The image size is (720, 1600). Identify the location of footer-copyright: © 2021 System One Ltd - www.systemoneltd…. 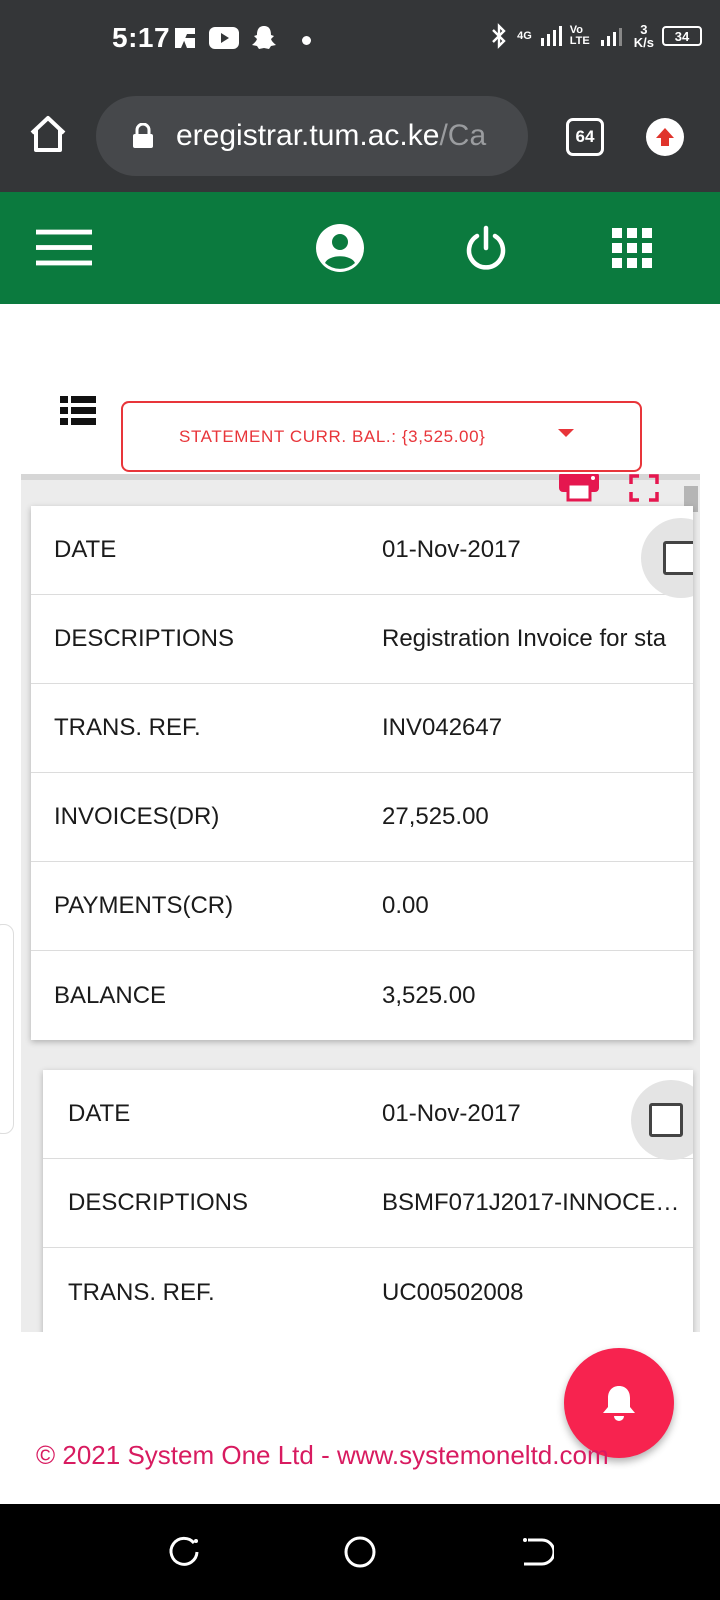
(322, 1455).